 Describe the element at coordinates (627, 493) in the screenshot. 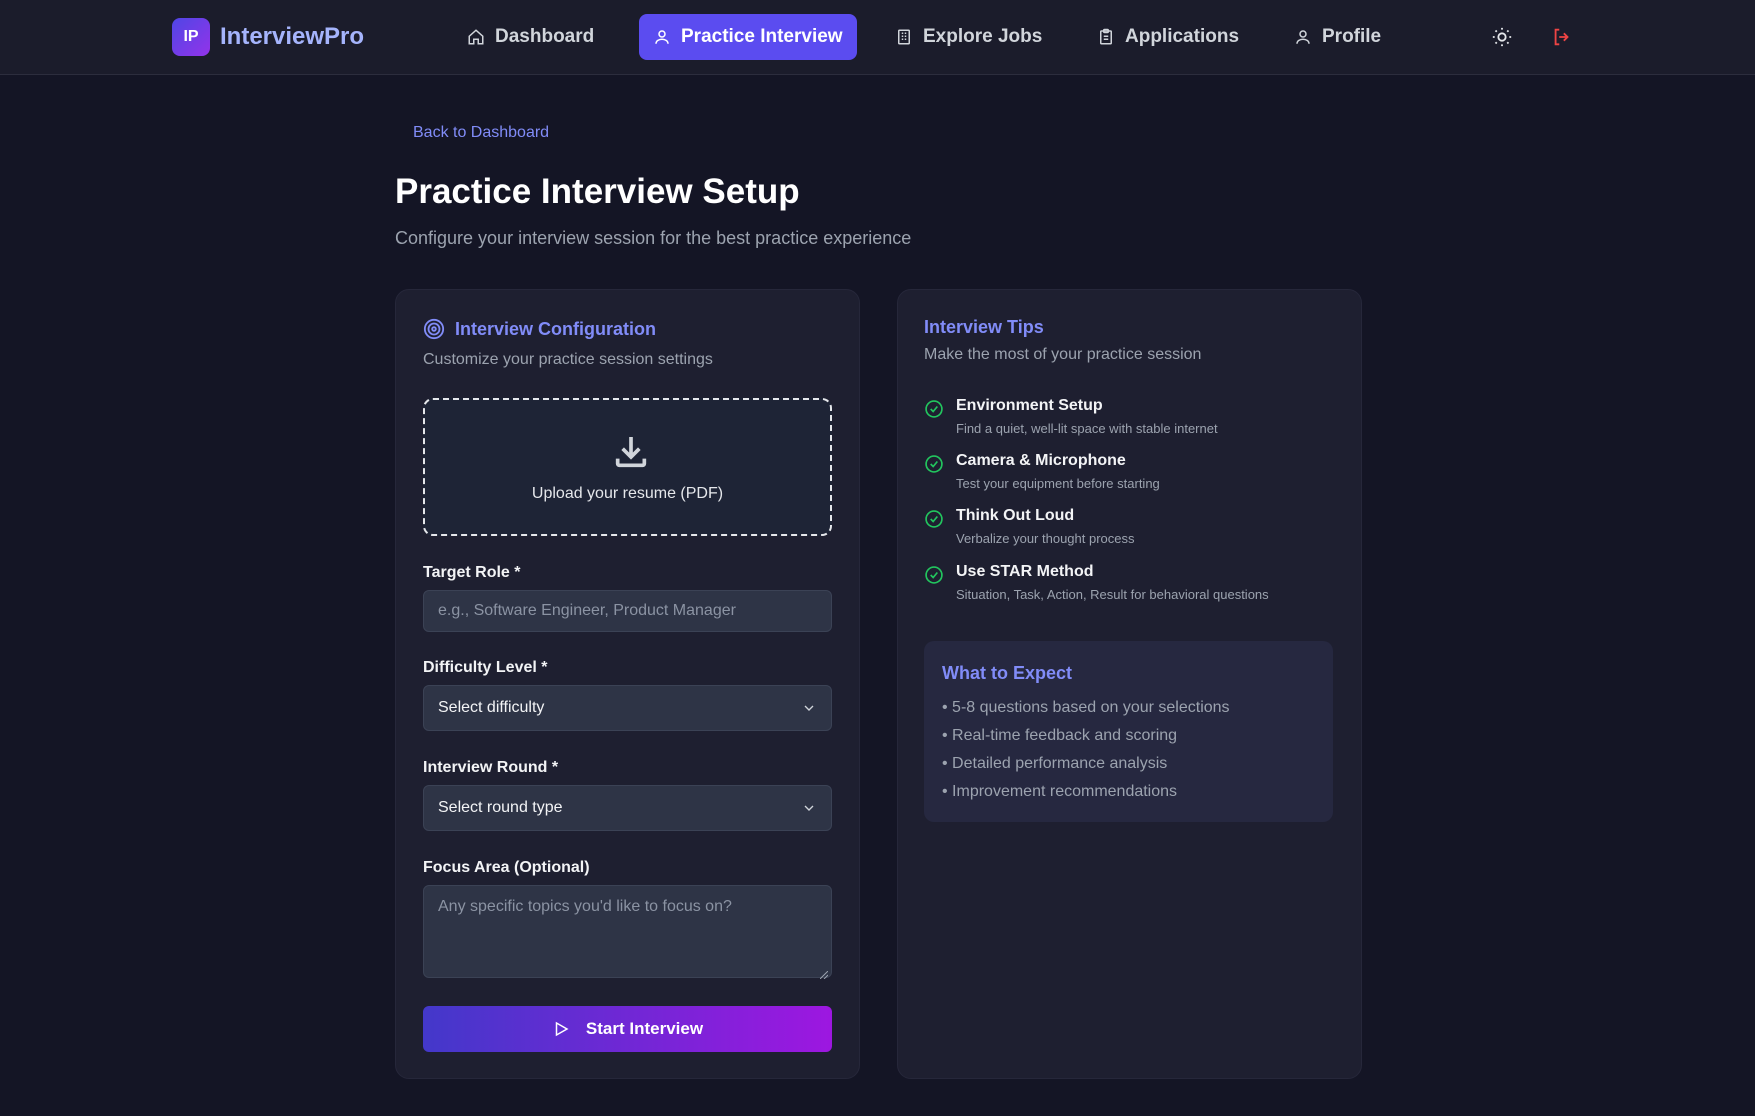

I see `upload-text: Upload your resume (PDF)` at that location.